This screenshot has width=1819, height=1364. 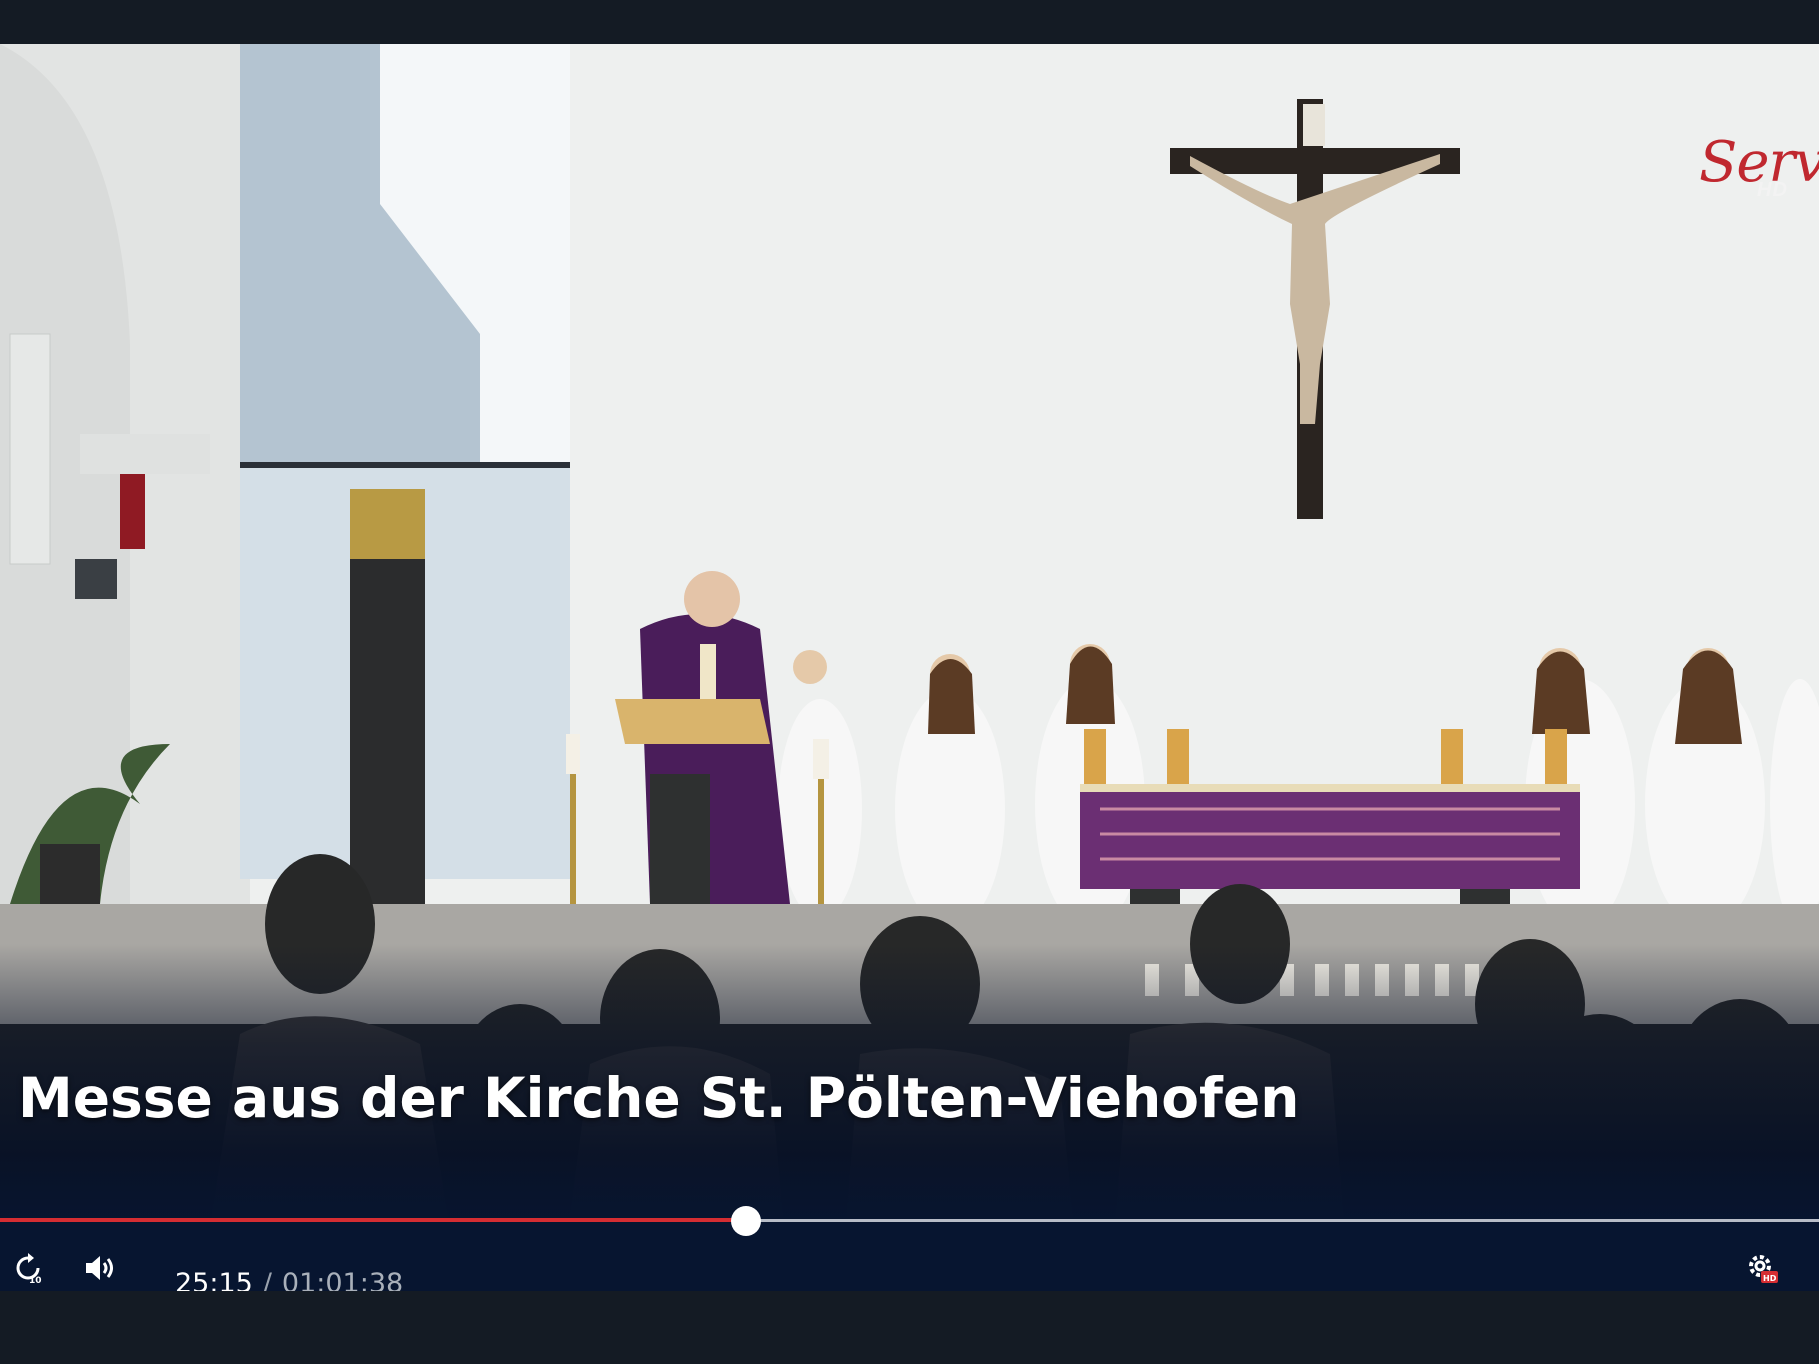 What do you see at coordinates (659, 1098) in the screenshot?
I see `video-title: Messe aus der Kirche St. Pölten-Viehofen` at bounding box center [659, 1098].